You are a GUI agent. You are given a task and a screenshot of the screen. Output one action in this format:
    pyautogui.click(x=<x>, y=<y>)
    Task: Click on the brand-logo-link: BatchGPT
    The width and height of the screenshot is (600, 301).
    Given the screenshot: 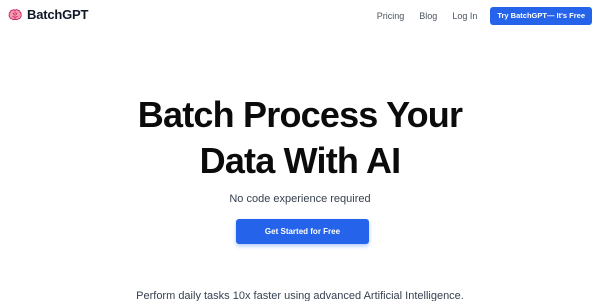 What is the action you would take?
    pyautogui.click(x=48, y=14)
    